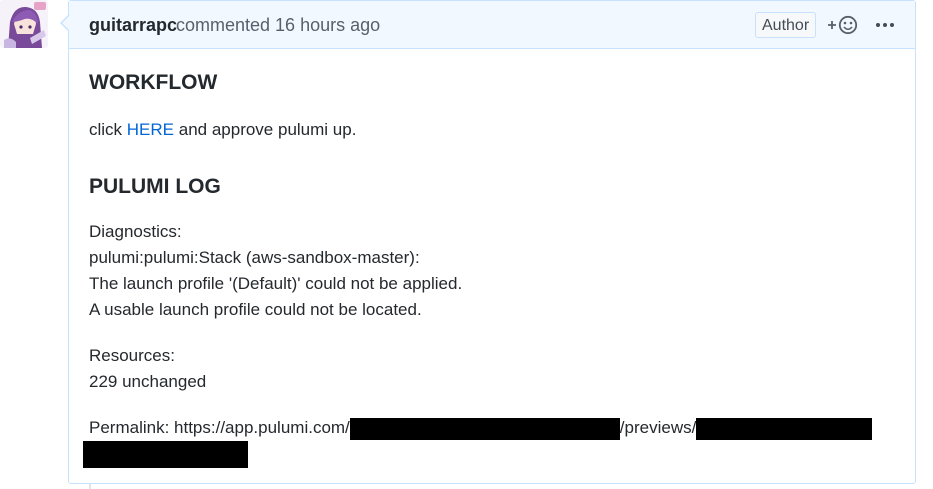 The height and width of the screenshot is (489, 933). What do you see at coordinates (658, 427) in the screenshot?
I see `permalink-url-previews: /previews/` at bounding box center [658, 427].